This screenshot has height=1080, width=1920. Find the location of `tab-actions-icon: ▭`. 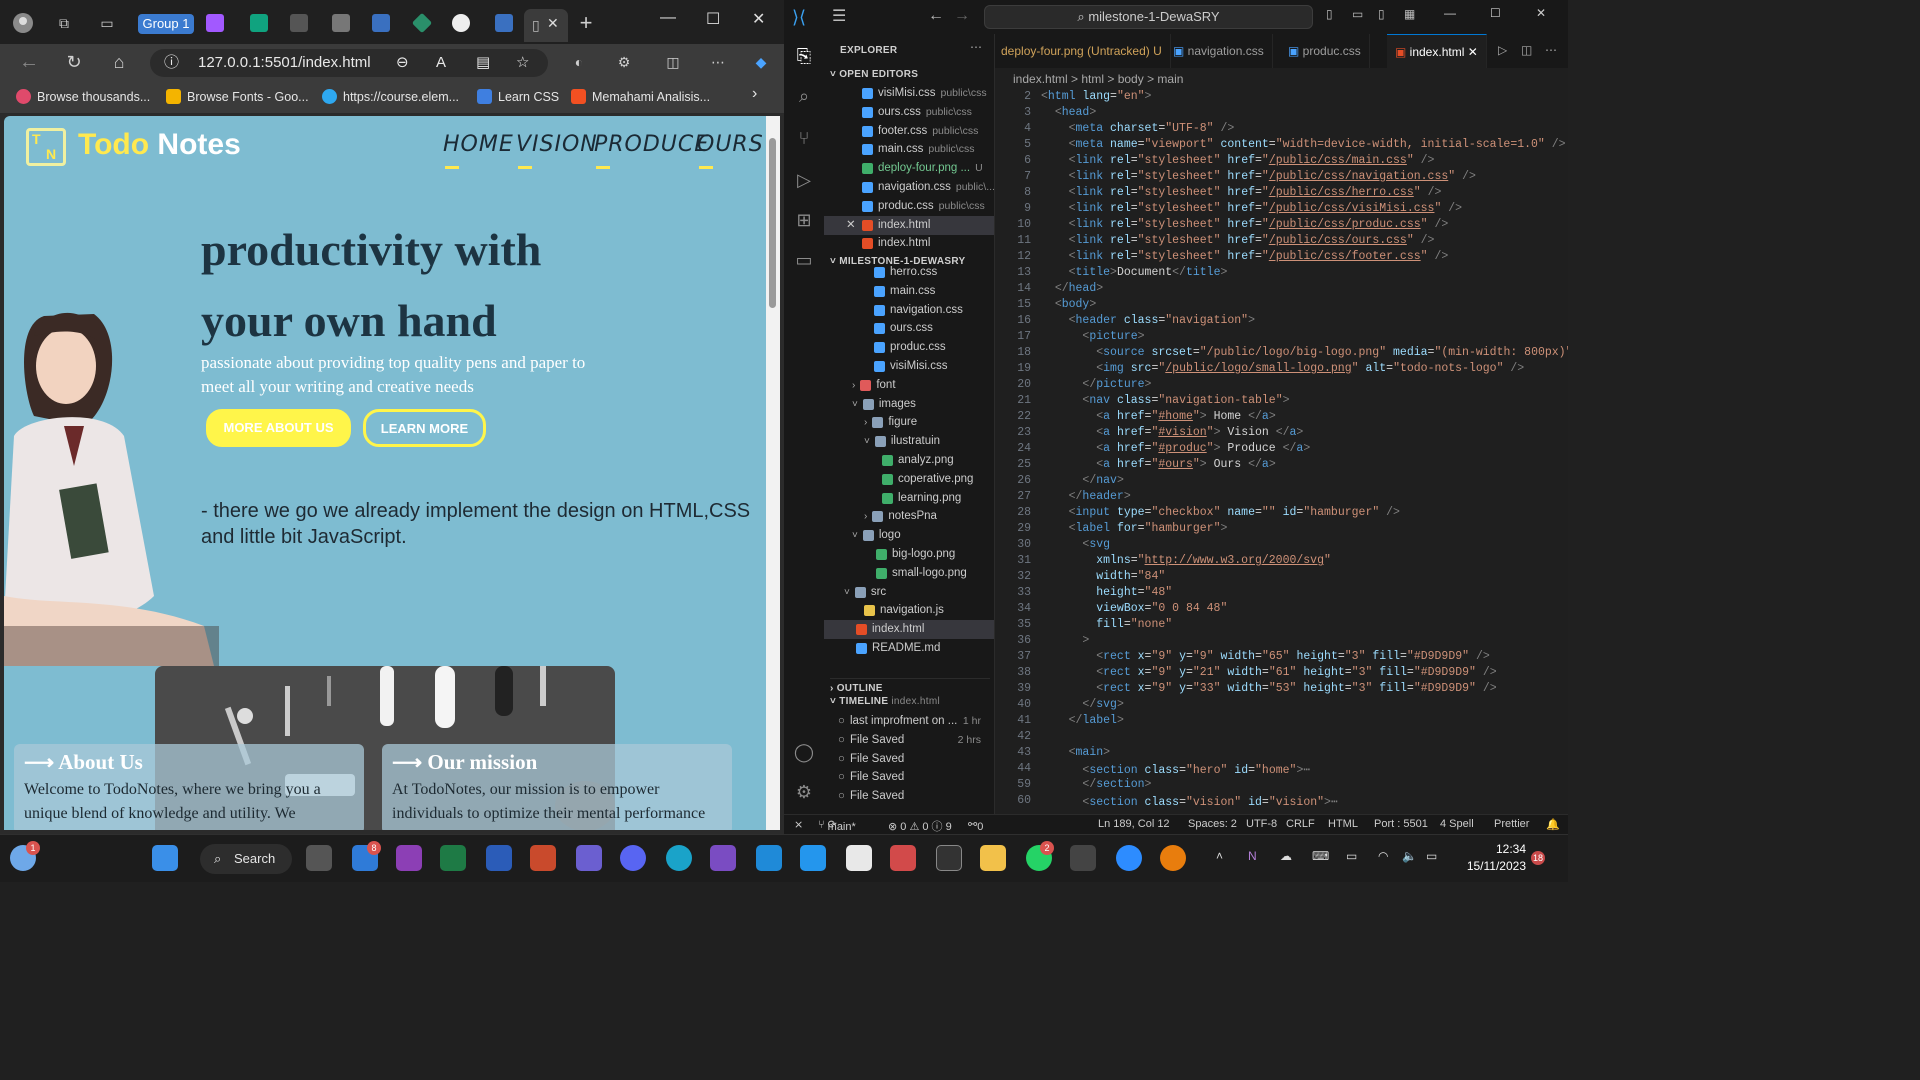

tab-actions-icon: ▭ is located at coordinates (107, 23).